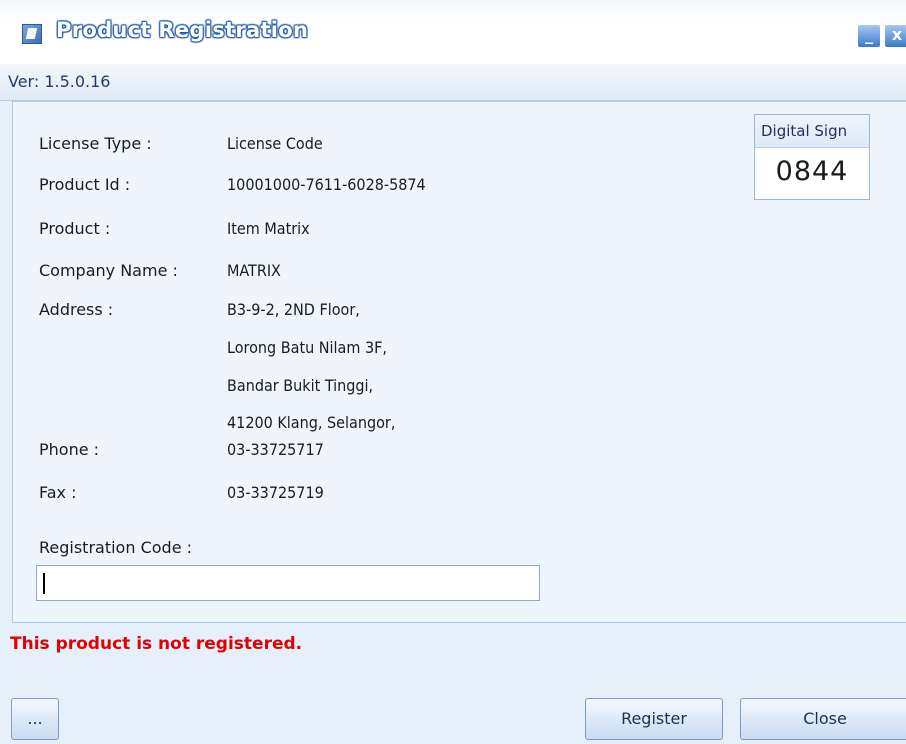 The image size is (906, 744). What do you see at coordinates (116, 547) in the screenshot?
I see `registration-code-label: Registration Code :` at bounding box center [116, 547].